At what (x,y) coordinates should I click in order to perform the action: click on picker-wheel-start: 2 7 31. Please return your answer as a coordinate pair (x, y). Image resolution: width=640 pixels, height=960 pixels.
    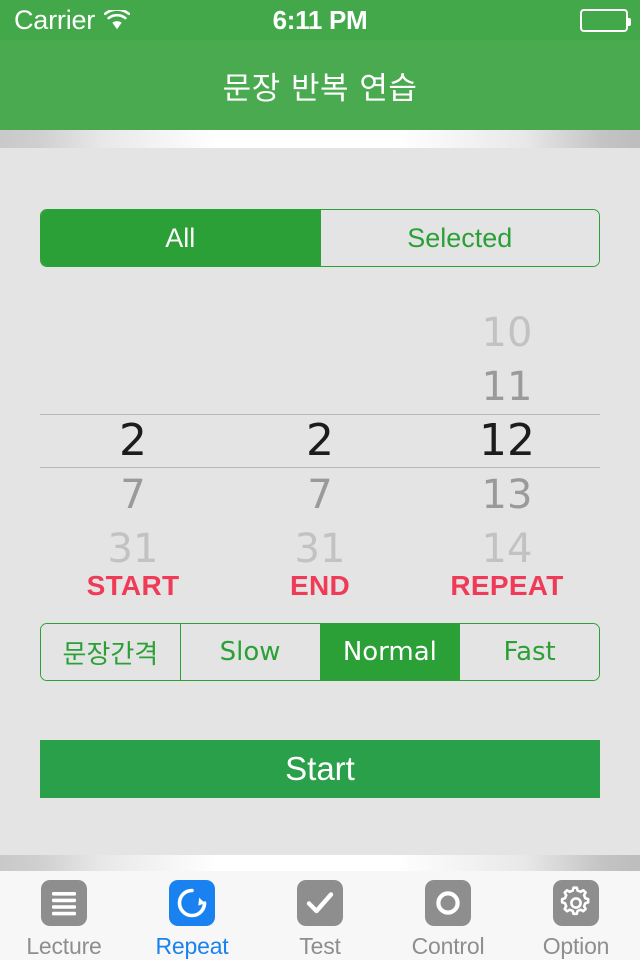
    Looking at the image, I should click on (133, 431).